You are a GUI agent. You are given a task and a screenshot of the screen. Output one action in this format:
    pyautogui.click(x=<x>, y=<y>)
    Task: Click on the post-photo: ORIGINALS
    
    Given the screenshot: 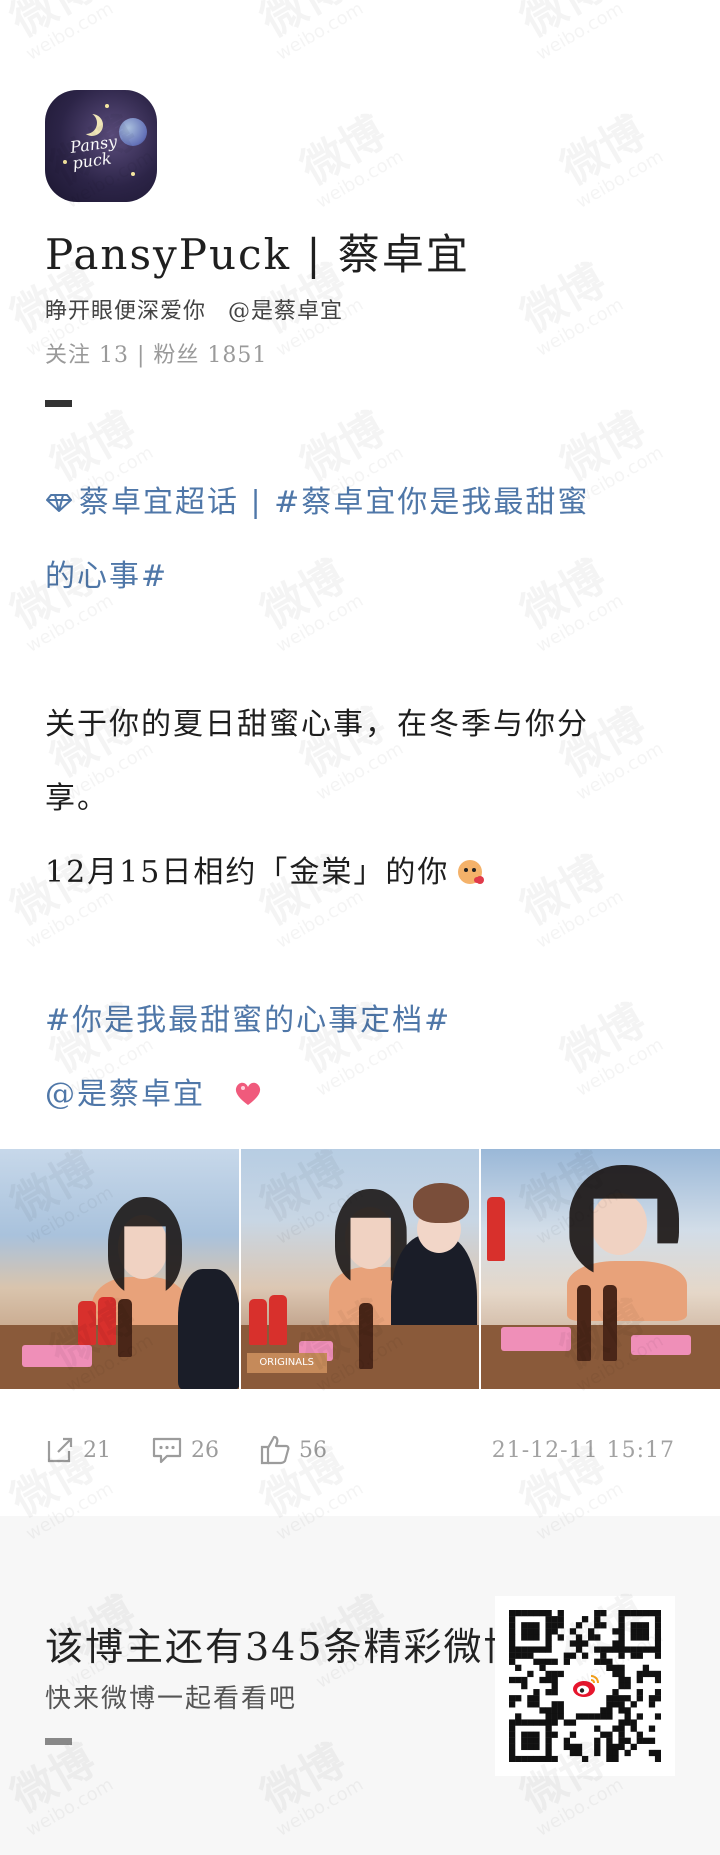 What is the action you would take?
    pyautogui.click(x=360, y=1269)
    